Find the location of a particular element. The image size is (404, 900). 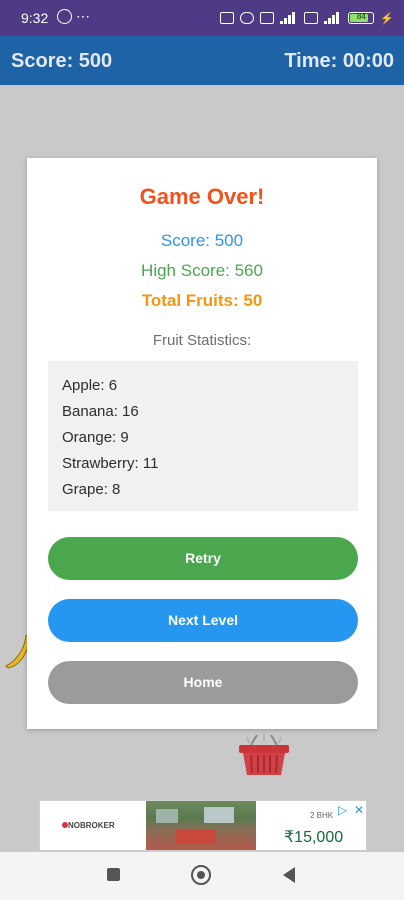

ad-banner: NOBROKER 2 BHK ₹15,000 ▷ ✕ is located at coordinates (203, 825).